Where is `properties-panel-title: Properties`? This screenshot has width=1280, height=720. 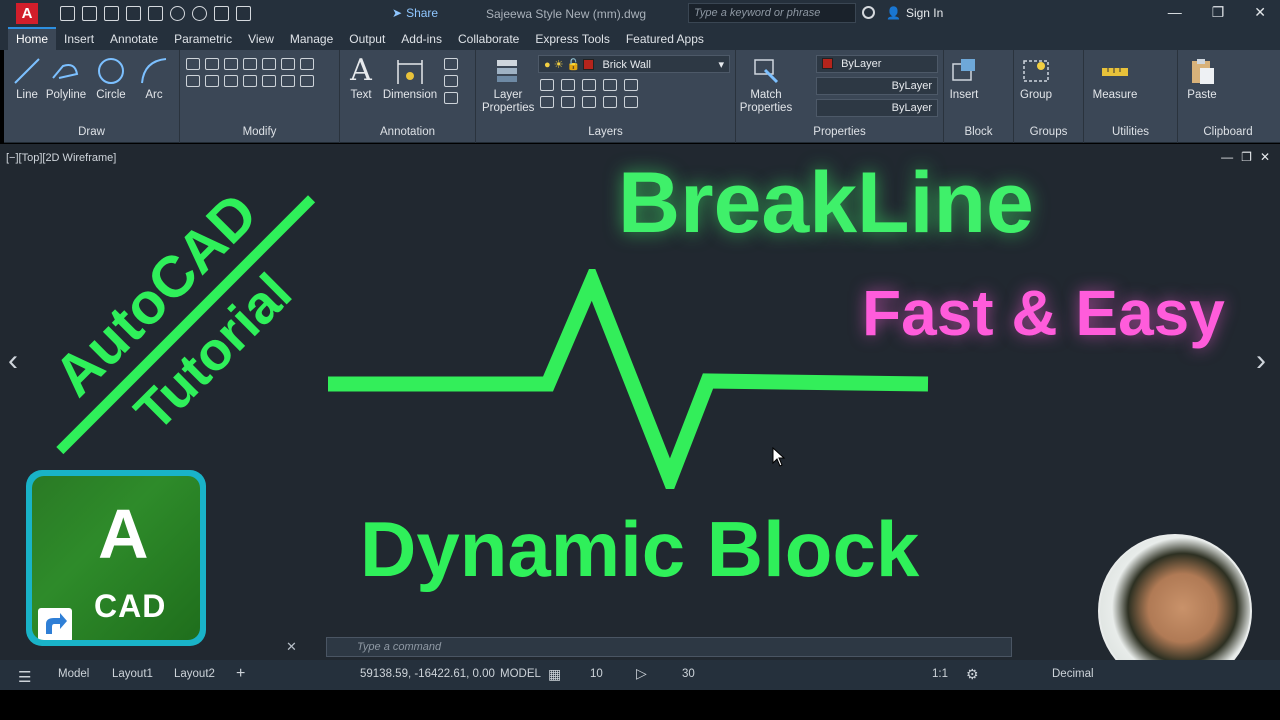
properties-panel-title: Properties is located at coordinates (839, 132).